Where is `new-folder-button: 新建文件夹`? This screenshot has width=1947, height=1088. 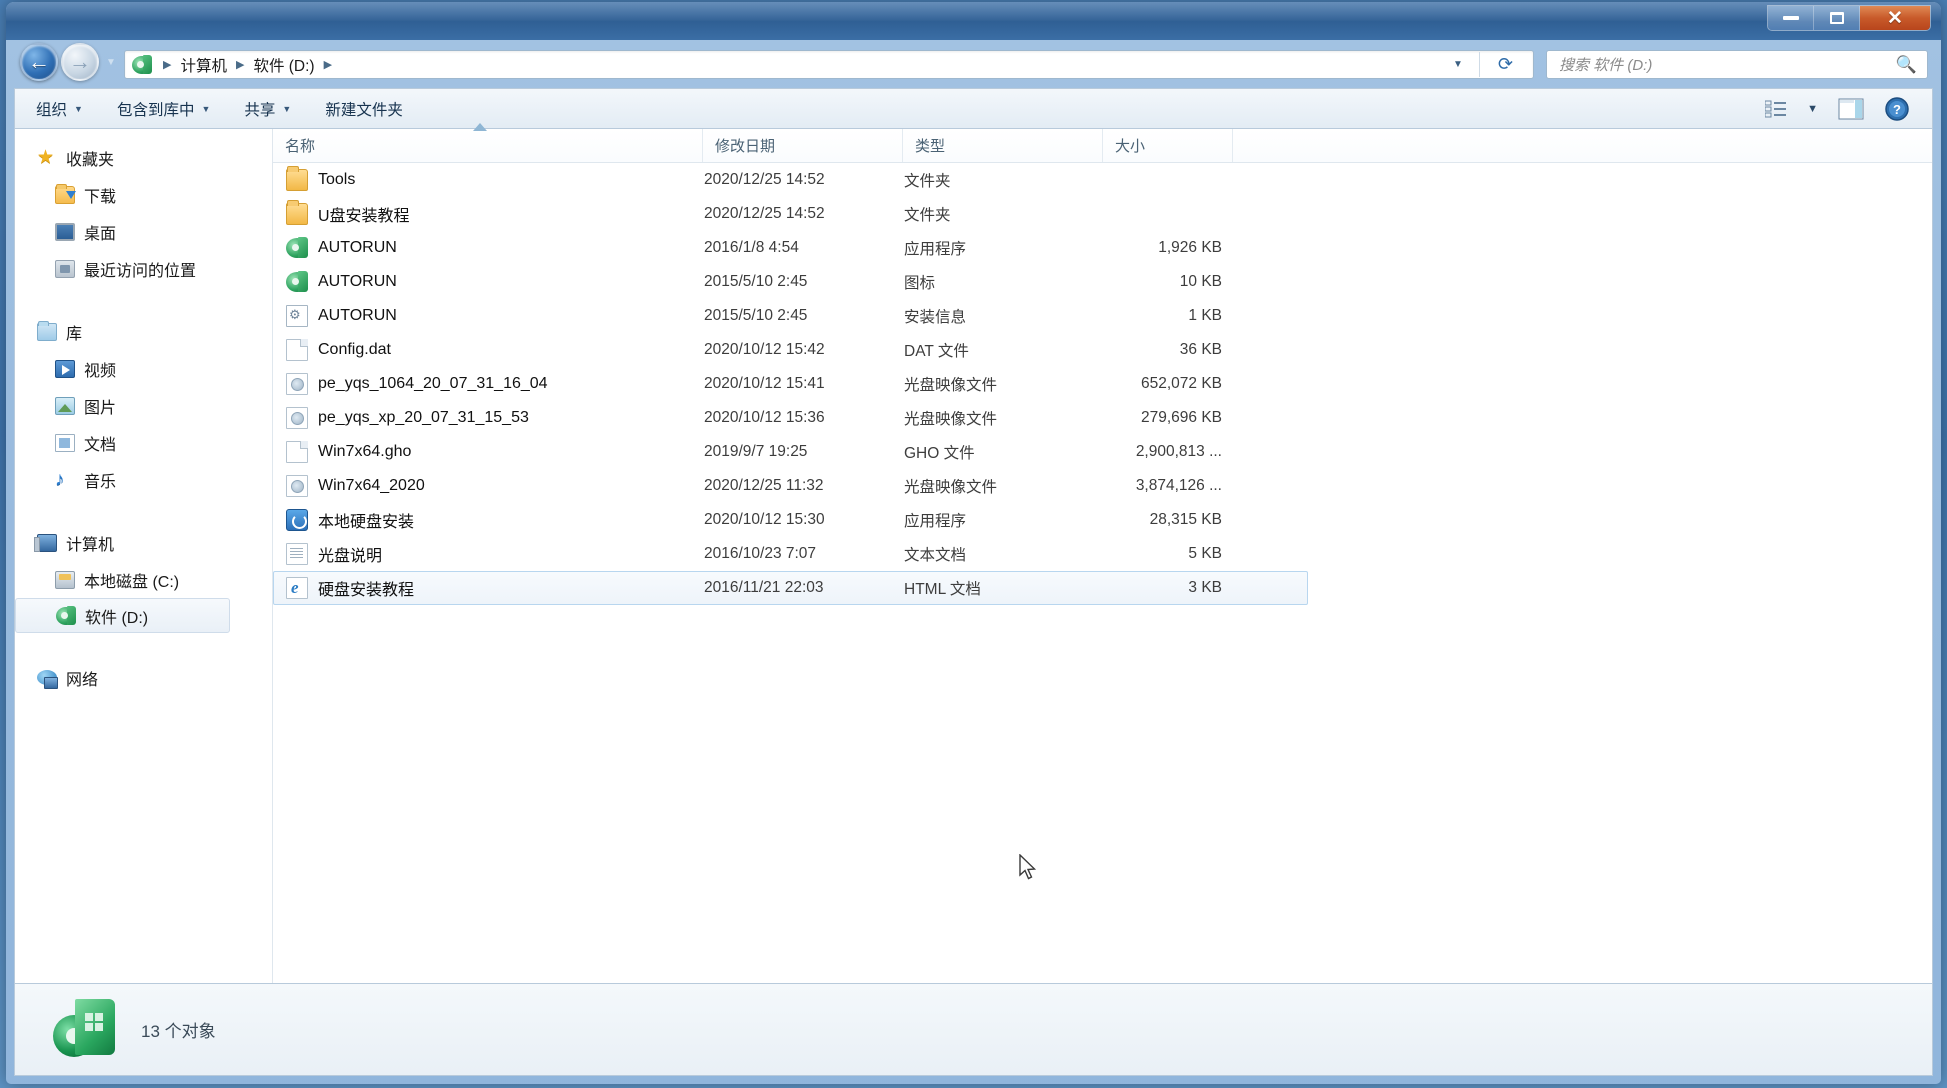
new-folder-button: 新建文件夹 is located at coordinates (364, 109).